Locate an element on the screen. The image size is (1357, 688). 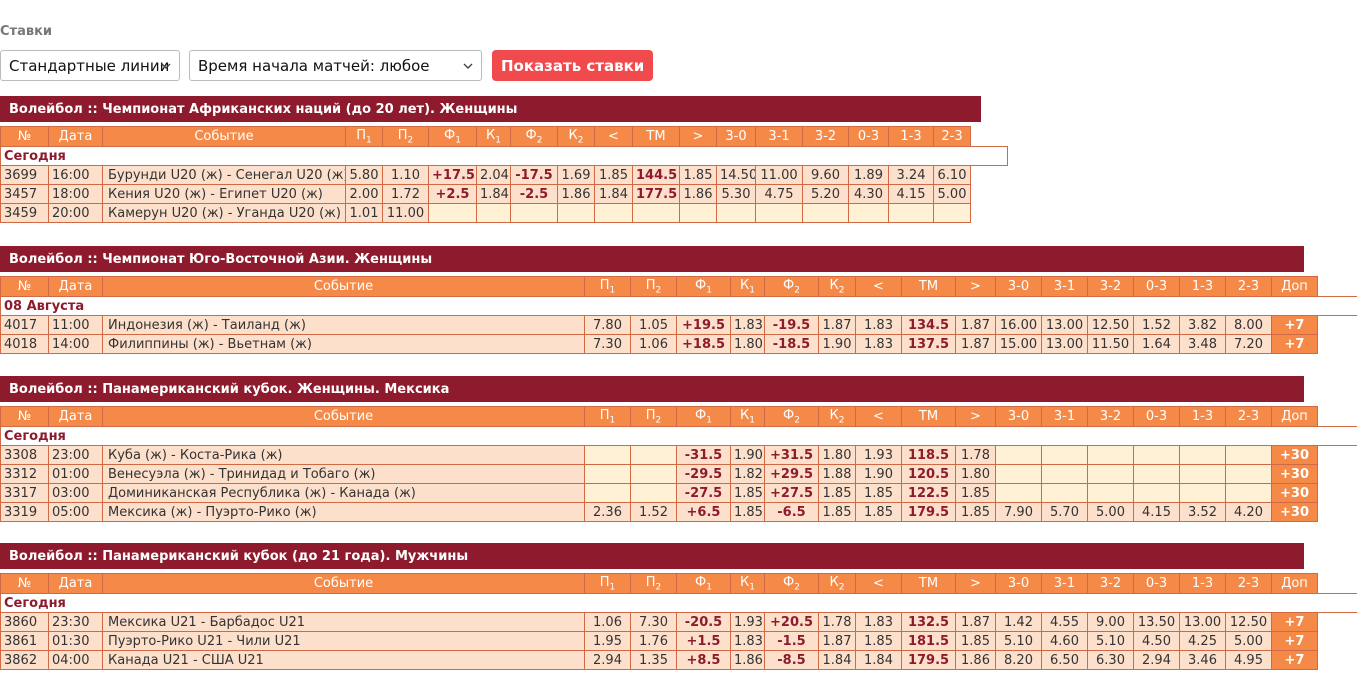
odds-cell: 13.50 is located at coordinates (1156, 622).